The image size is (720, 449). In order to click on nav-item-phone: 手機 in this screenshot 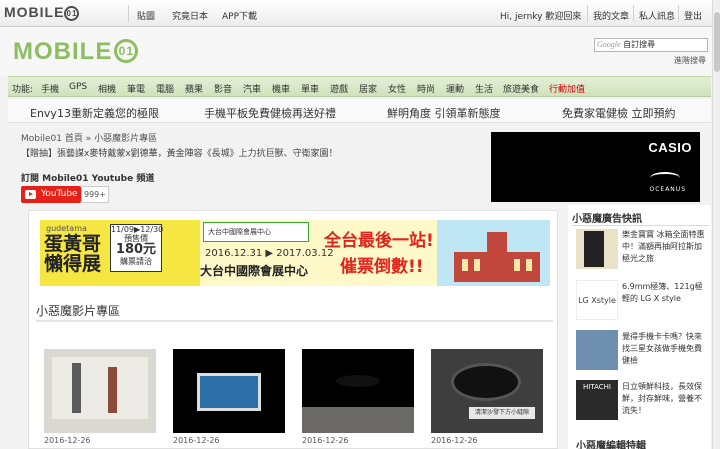, I will do `click(50, 88)`.